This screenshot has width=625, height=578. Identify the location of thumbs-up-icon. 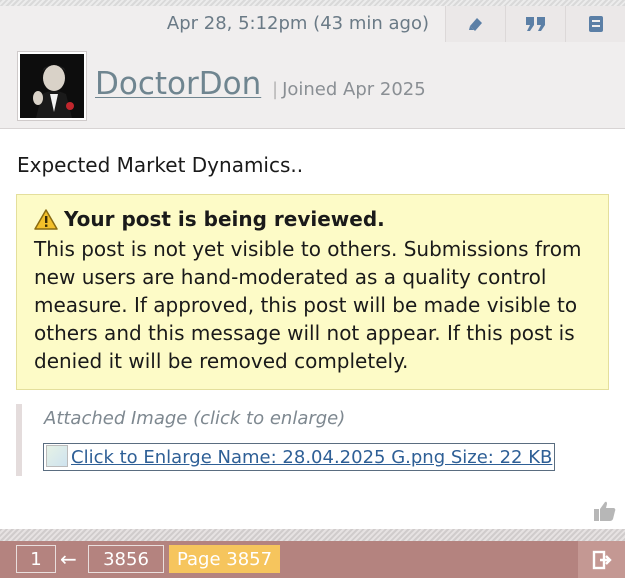
(605, 511).